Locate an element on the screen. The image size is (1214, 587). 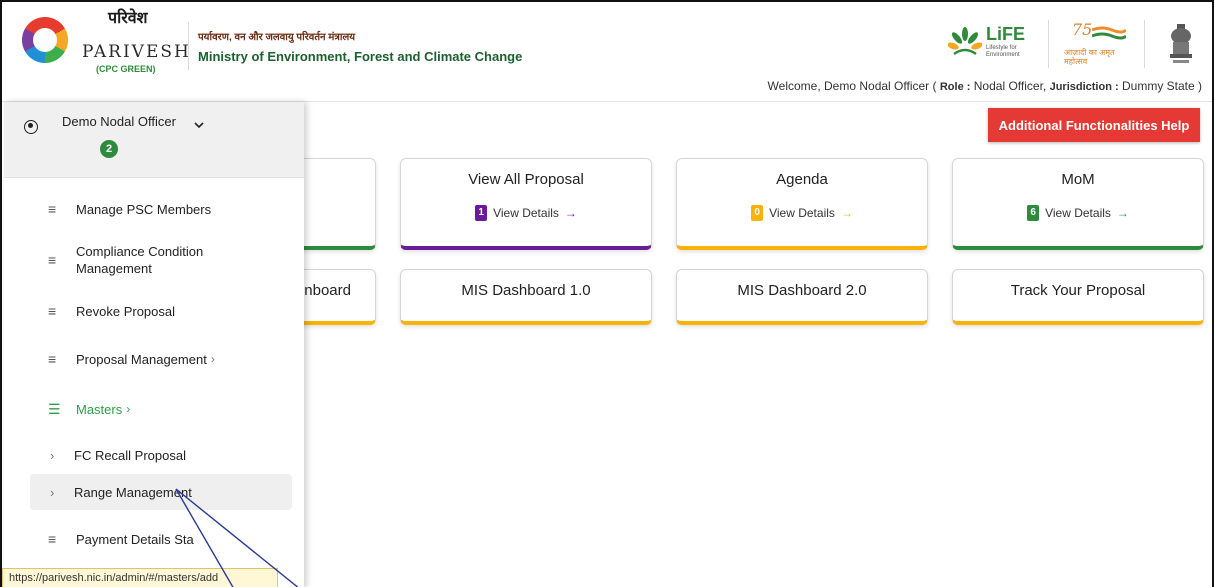
sidebar-item-revoke-proposal: ≡ Revoke Proposal is located at coordinates (154, 311).